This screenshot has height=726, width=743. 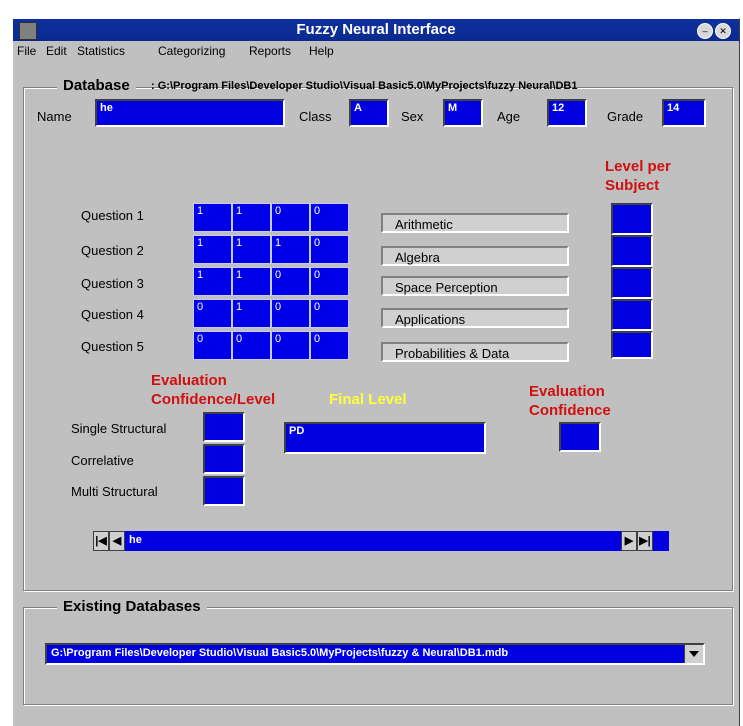 What do you see at coordinates (132, 606) in the screenshot?
I see `existing-databases-legend: Existing Databases` at bounding box center [132, 606].